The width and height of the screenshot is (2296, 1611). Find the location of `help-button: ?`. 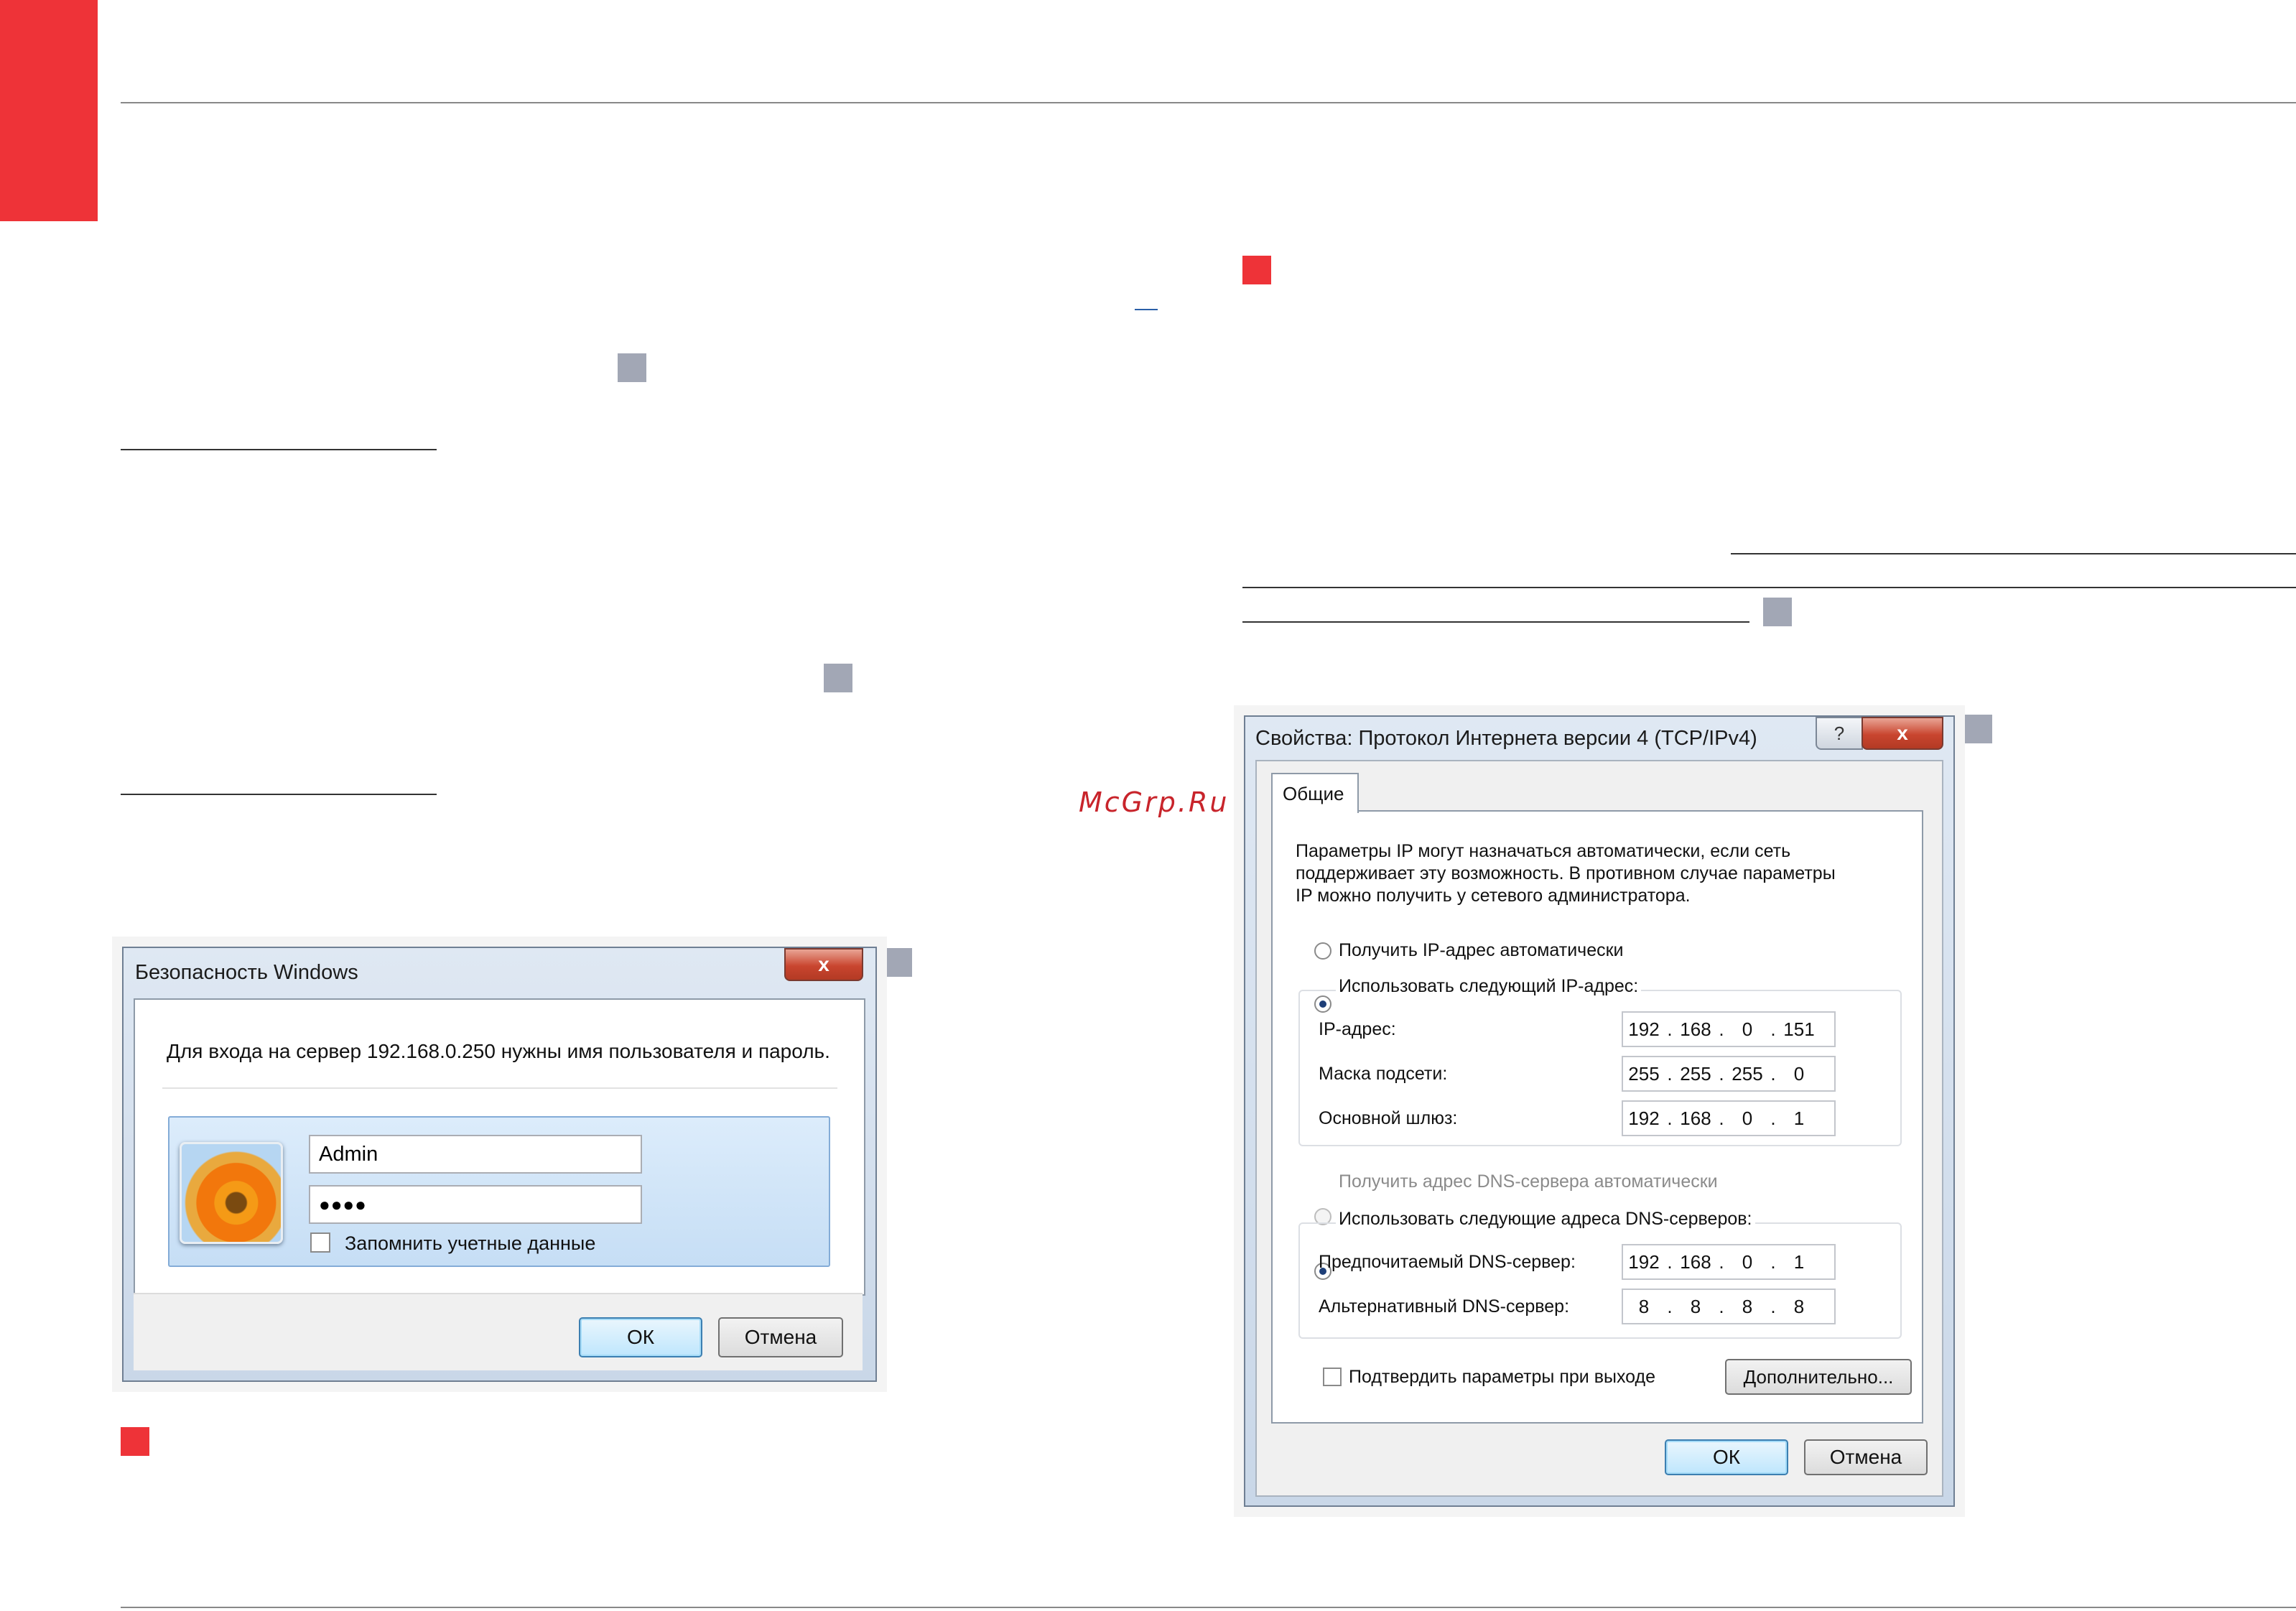

help-button: ? is located at coordinates (1840, 733).